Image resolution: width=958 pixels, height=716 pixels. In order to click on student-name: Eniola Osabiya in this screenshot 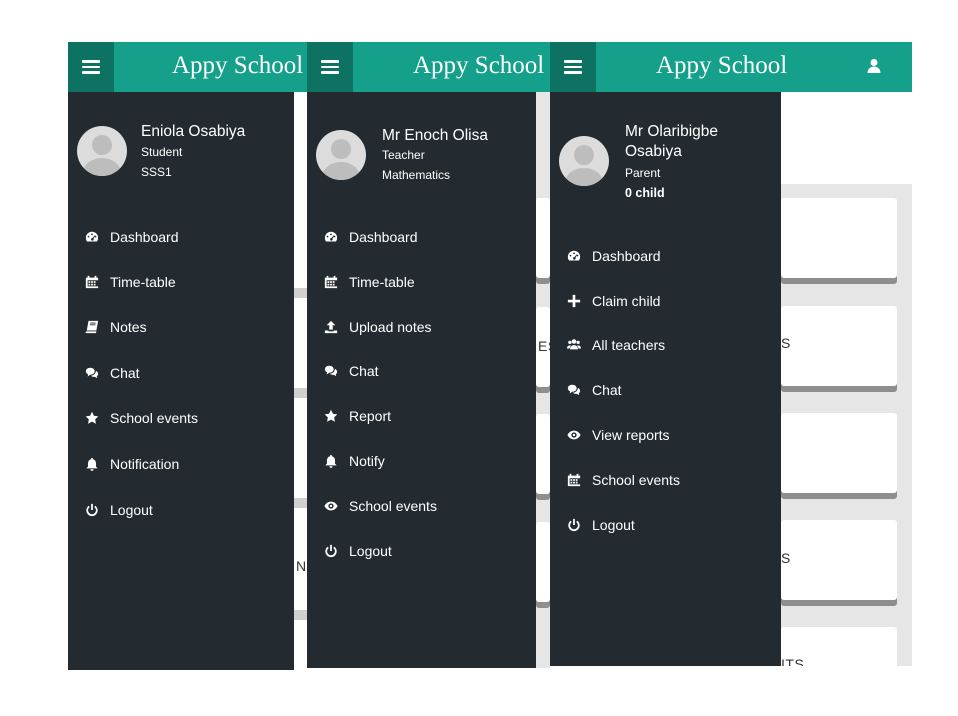, I will do `click(193, 131)`.